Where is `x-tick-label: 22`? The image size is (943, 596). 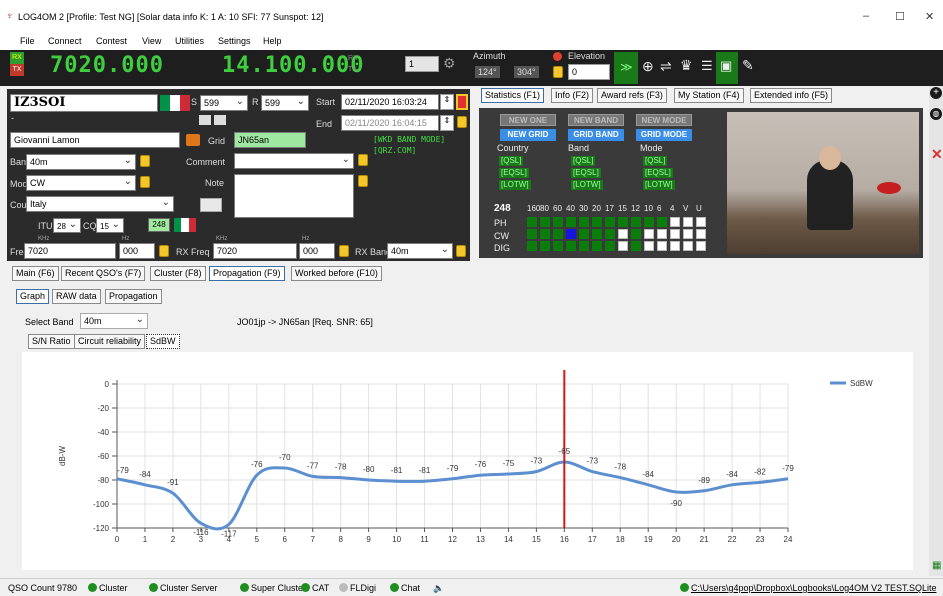 x-tick-label: 22 is located at coordinates (732, 539).